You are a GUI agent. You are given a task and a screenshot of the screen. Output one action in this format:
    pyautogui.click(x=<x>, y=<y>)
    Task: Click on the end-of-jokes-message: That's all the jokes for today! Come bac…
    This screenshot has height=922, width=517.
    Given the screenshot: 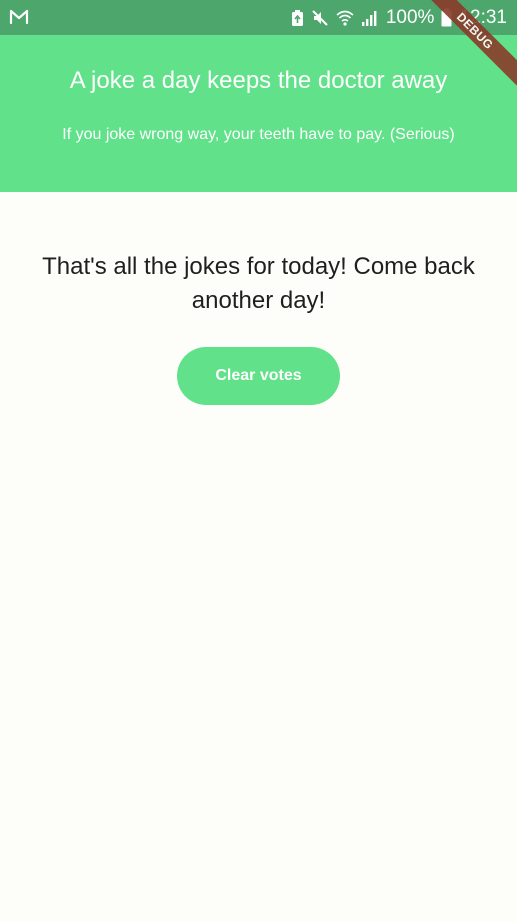 What is the action you would take?
    pyautogui.click(x=258, y=283)
    